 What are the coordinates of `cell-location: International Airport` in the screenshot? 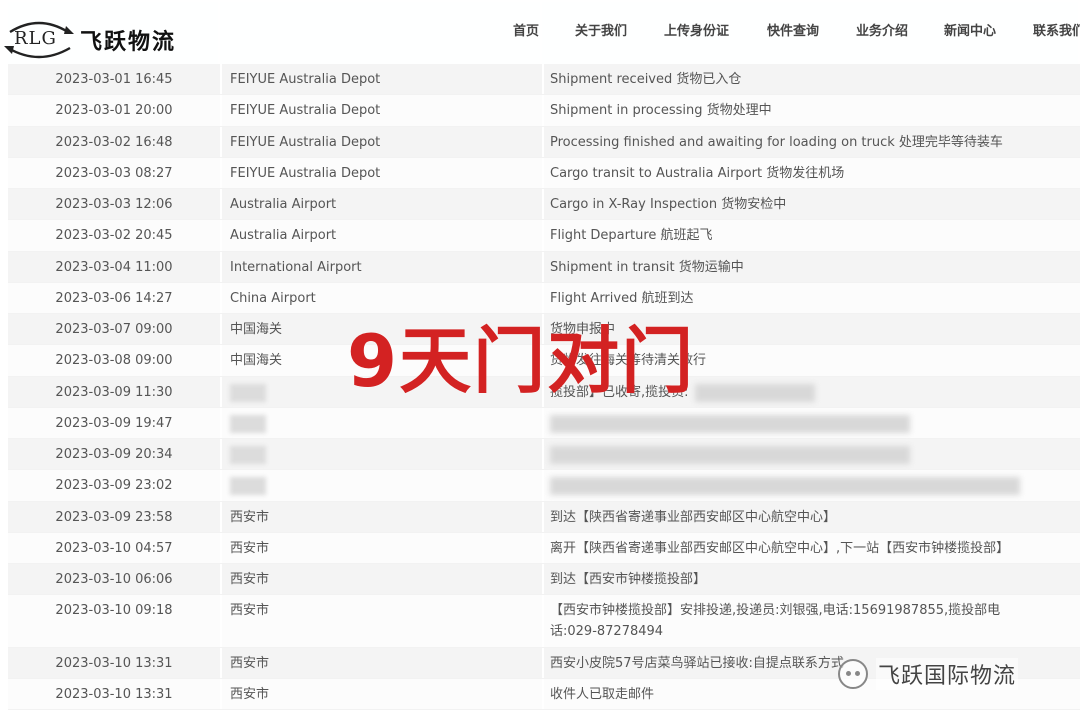 It's located at (381, 267).